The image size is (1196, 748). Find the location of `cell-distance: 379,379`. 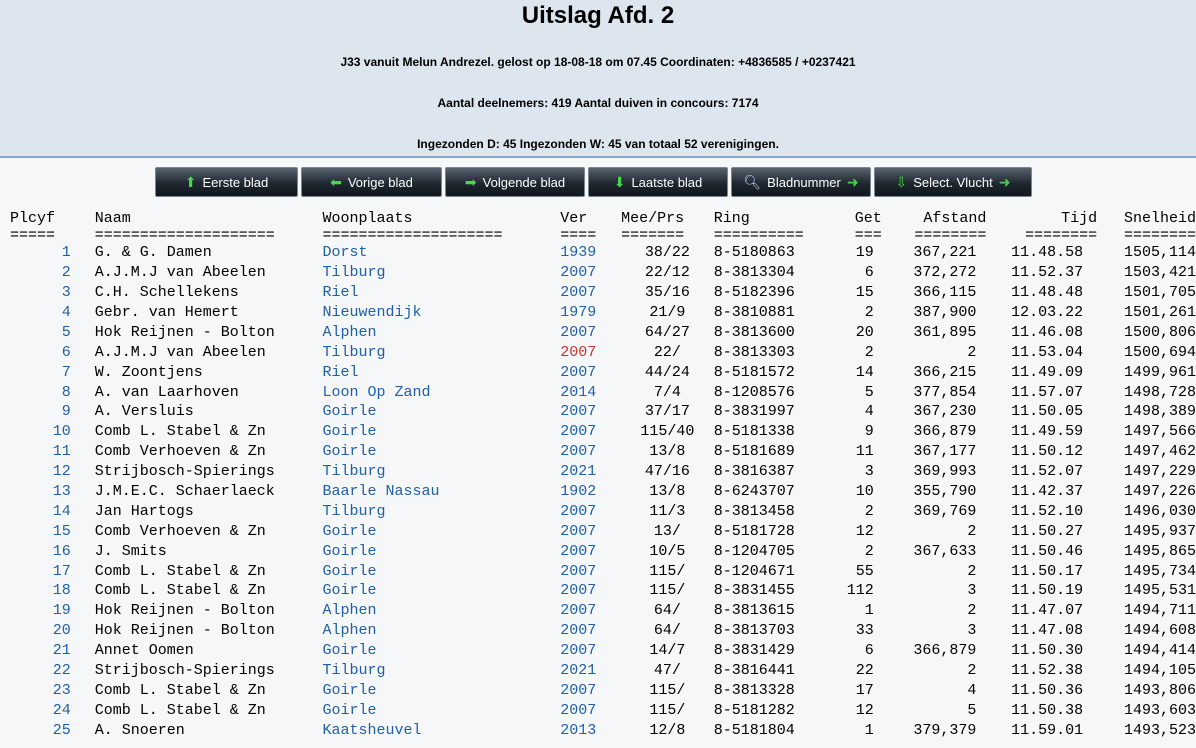

cell-distance: 379,379 is located at coordinates (945, 730).